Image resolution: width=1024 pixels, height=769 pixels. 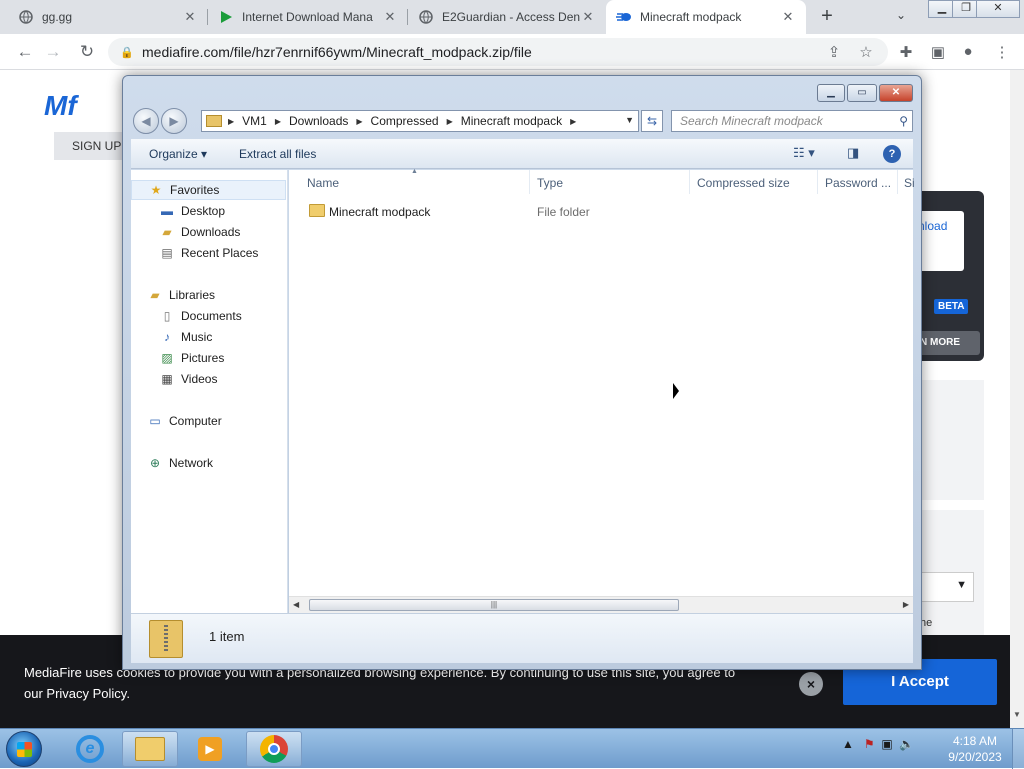 What do you see at coordinates (494, 605) in the screenshot?
I see `scroll-thumb: |||` at bounding box center [494, 605].